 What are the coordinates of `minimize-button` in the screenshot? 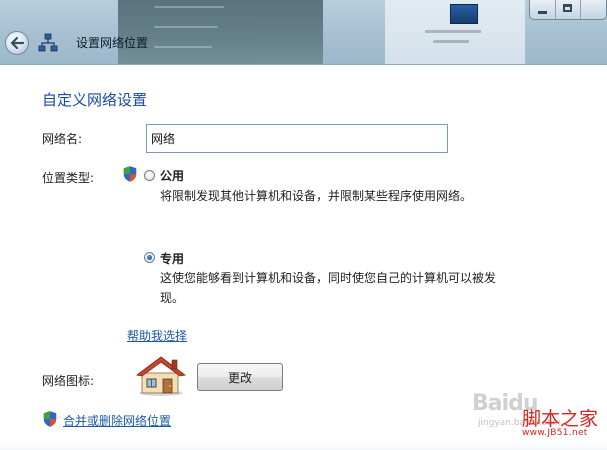 It's located at (543, 9).